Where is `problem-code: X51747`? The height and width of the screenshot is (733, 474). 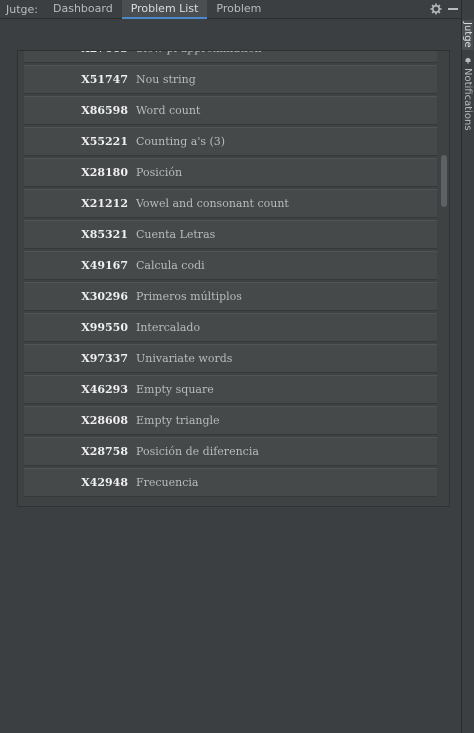
problem-code: X51747 is located at coordinates (104, 79).